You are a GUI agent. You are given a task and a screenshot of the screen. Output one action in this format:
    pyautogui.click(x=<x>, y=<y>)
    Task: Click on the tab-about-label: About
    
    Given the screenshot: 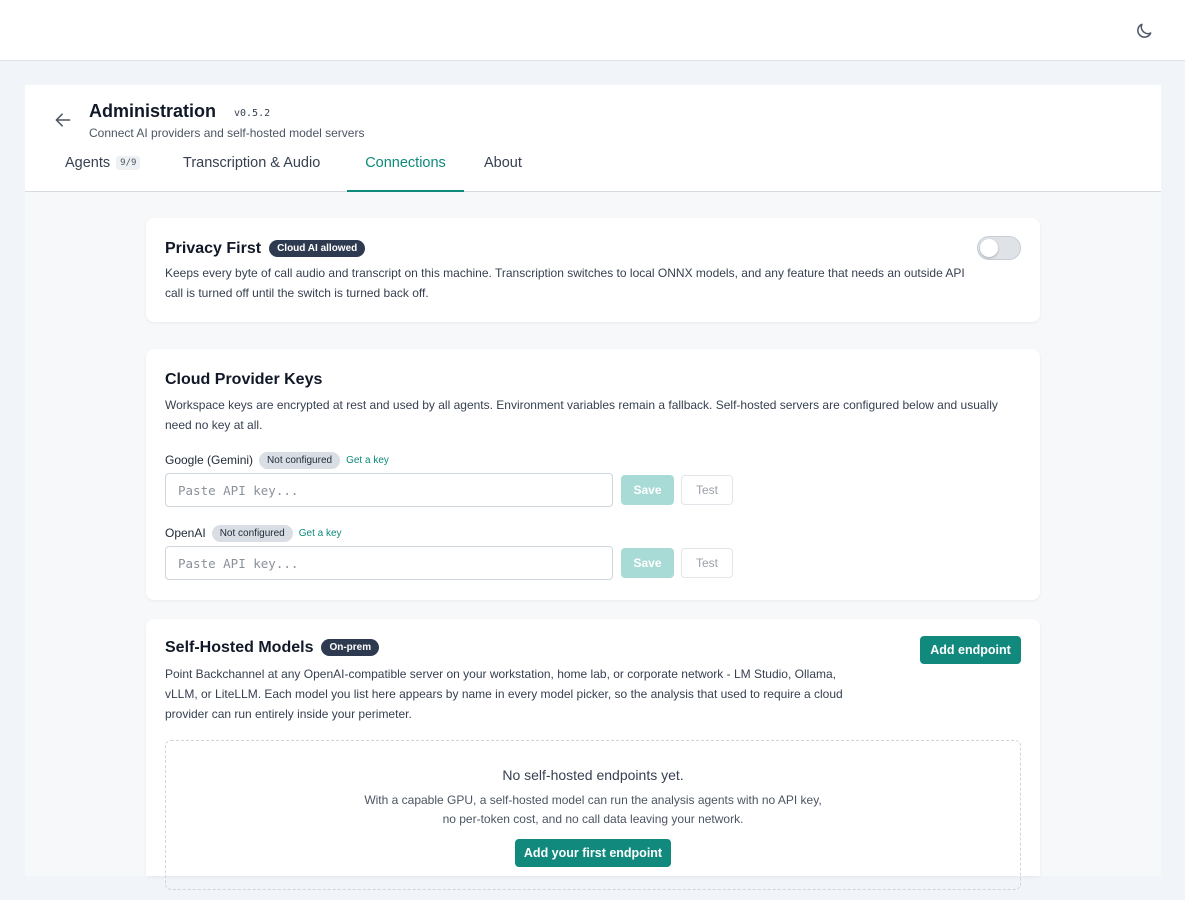 What is the action you would take?
    pyautogui.click(x=503, y=163)
    